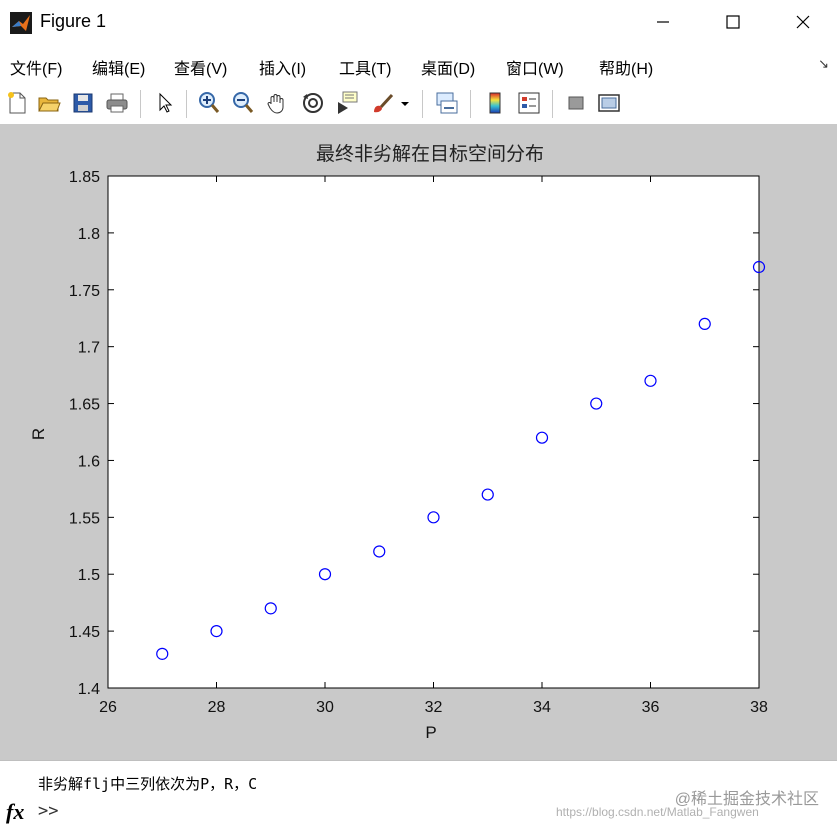 Image resolution: width=837 pixels, height=830 pixels. I want to click on zoom-out-icon, so click(243, 103).